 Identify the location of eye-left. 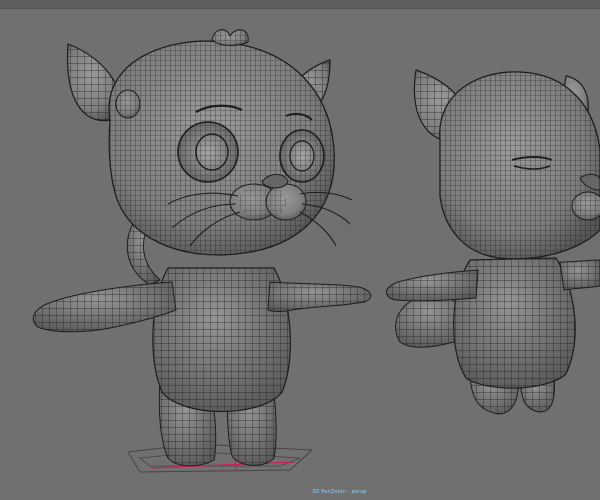
(208, 152).